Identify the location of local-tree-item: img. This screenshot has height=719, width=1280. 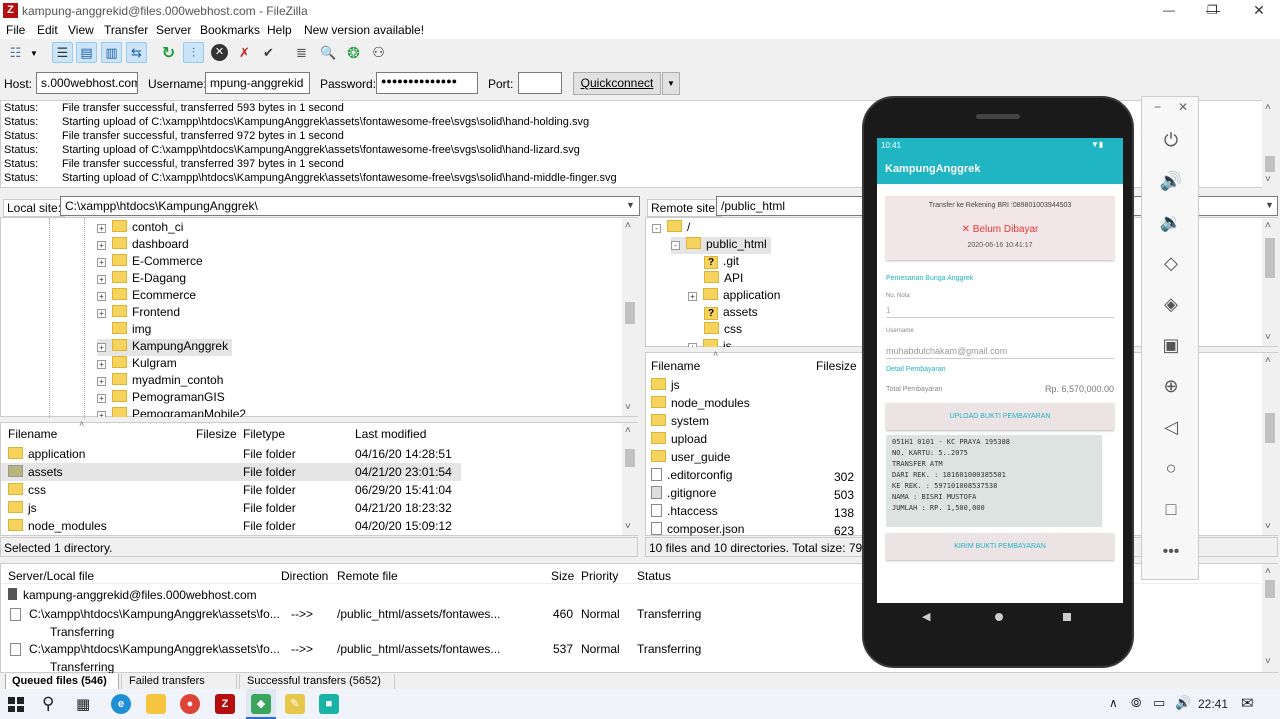
(131, 330).